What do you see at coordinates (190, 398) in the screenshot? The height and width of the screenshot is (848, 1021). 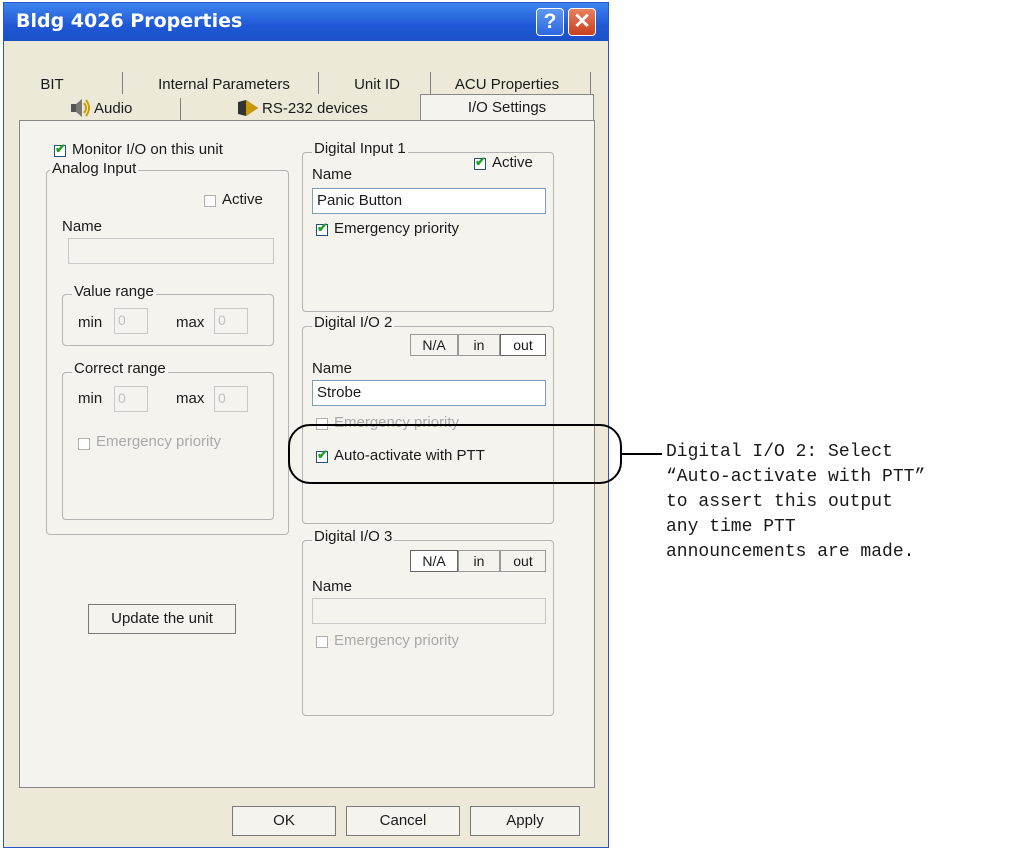 I see `correct-max-label: max` at bounding box center [190, 398].